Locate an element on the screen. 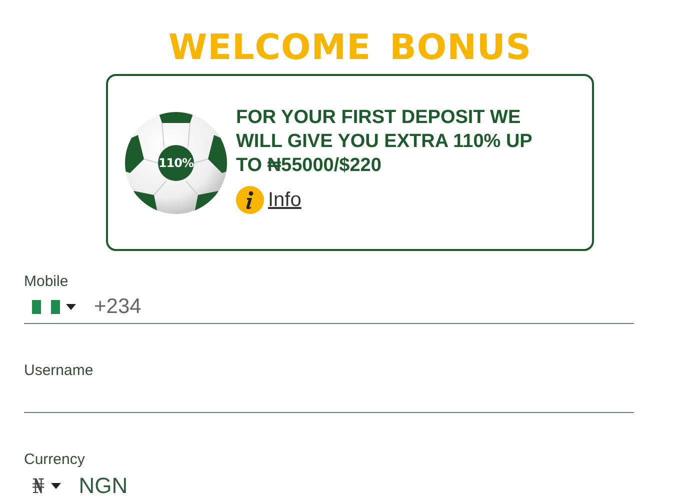 The width and height of the screenshot is (700, 502). phone-input: +234 is located at coordinates (118, 307).